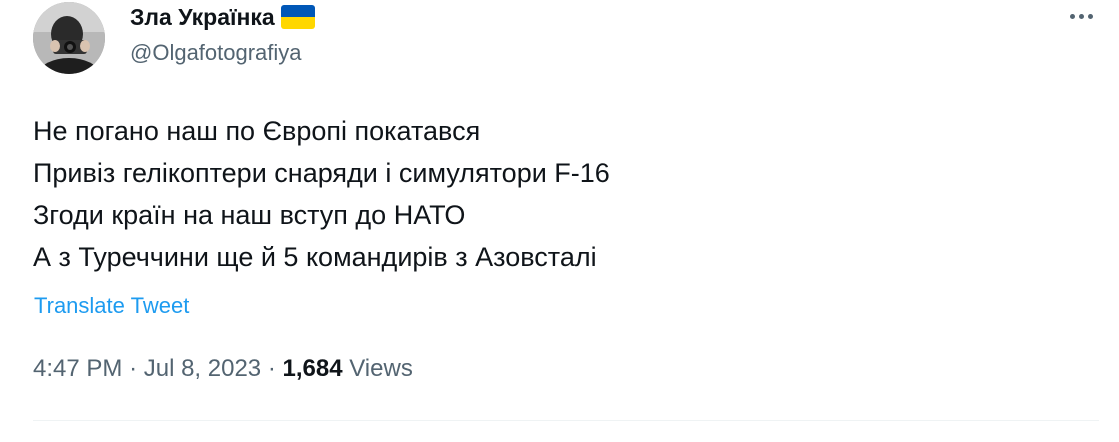 The image size is (1119, 442). What do you see at coordinates (216, 53) in the screenshot?
I see `author-handle: @Olgafotografiya` at bounding box center [216, 53].